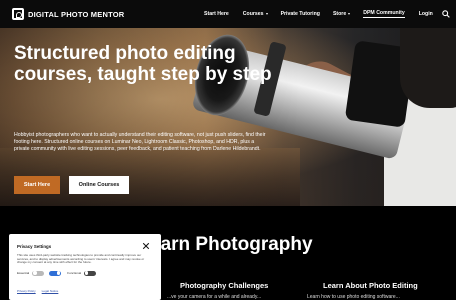 The height and width of the screenshot is (300, 456). I want to click on search-icon, so click(446, 14).